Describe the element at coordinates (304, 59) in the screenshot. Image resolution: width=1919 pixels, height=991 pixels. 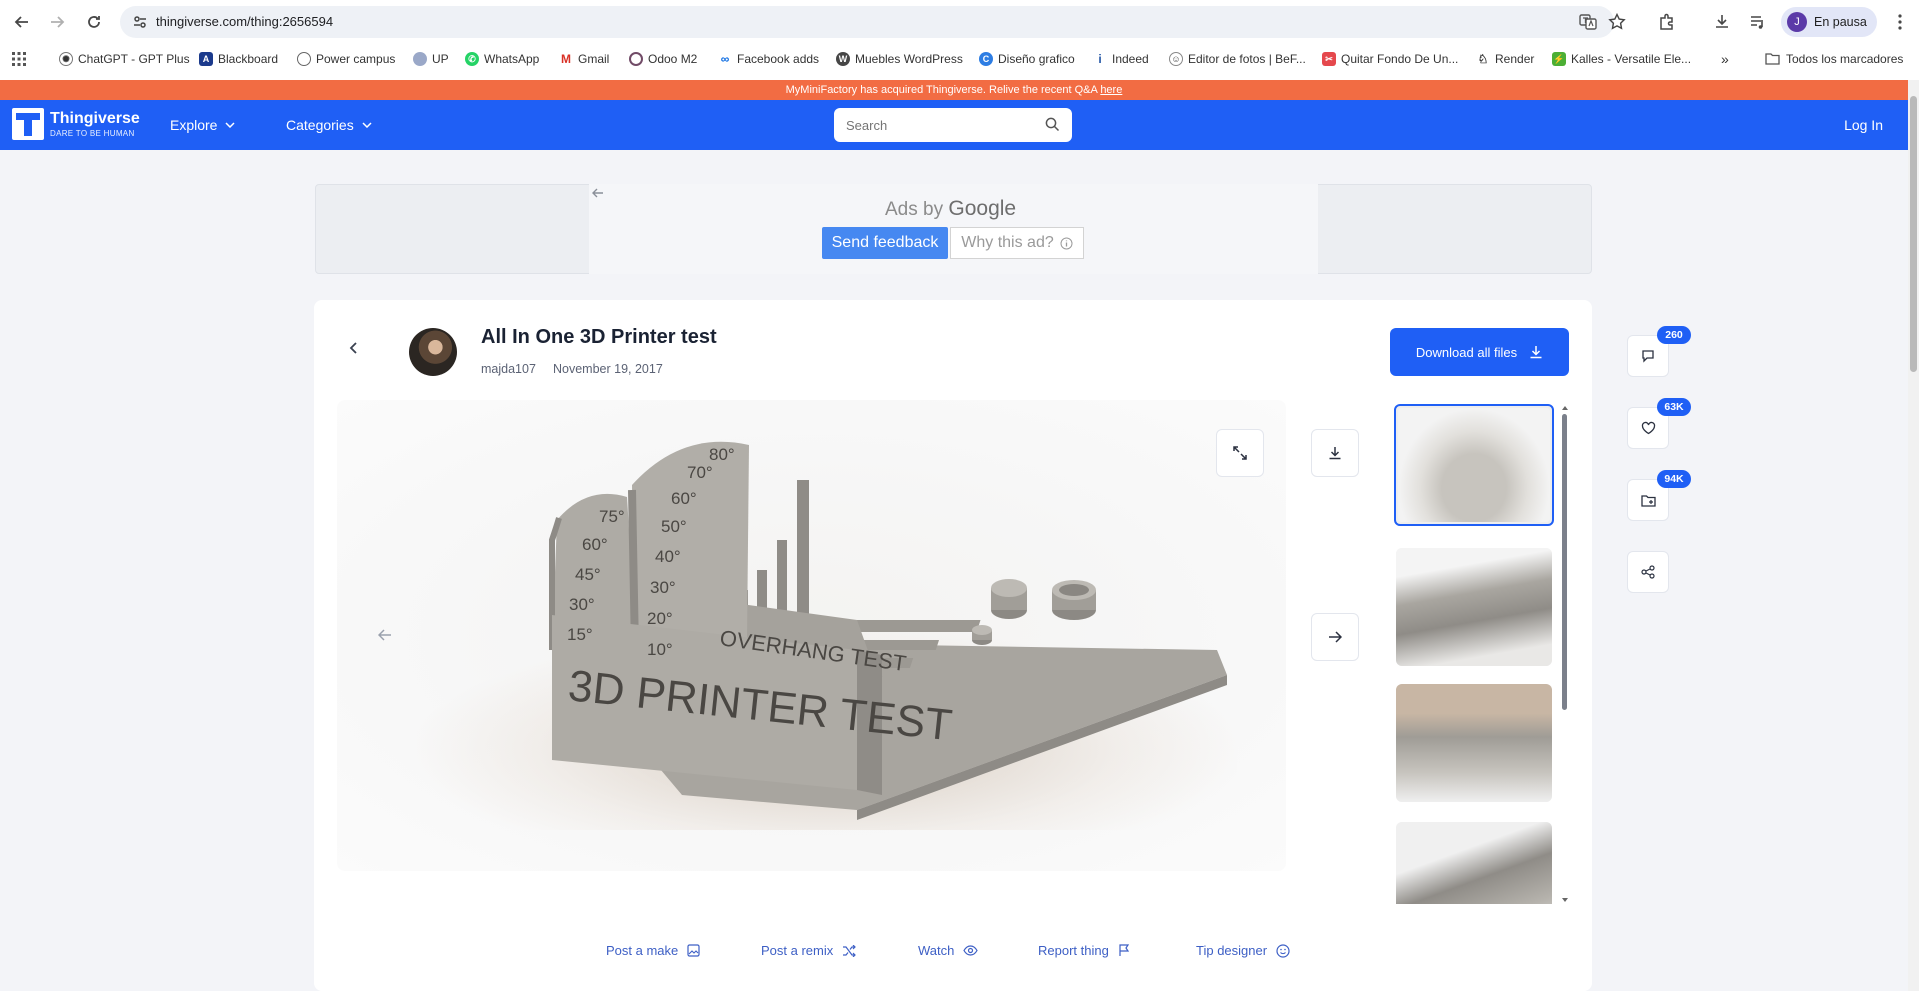
I see `globe-icon` at that location.